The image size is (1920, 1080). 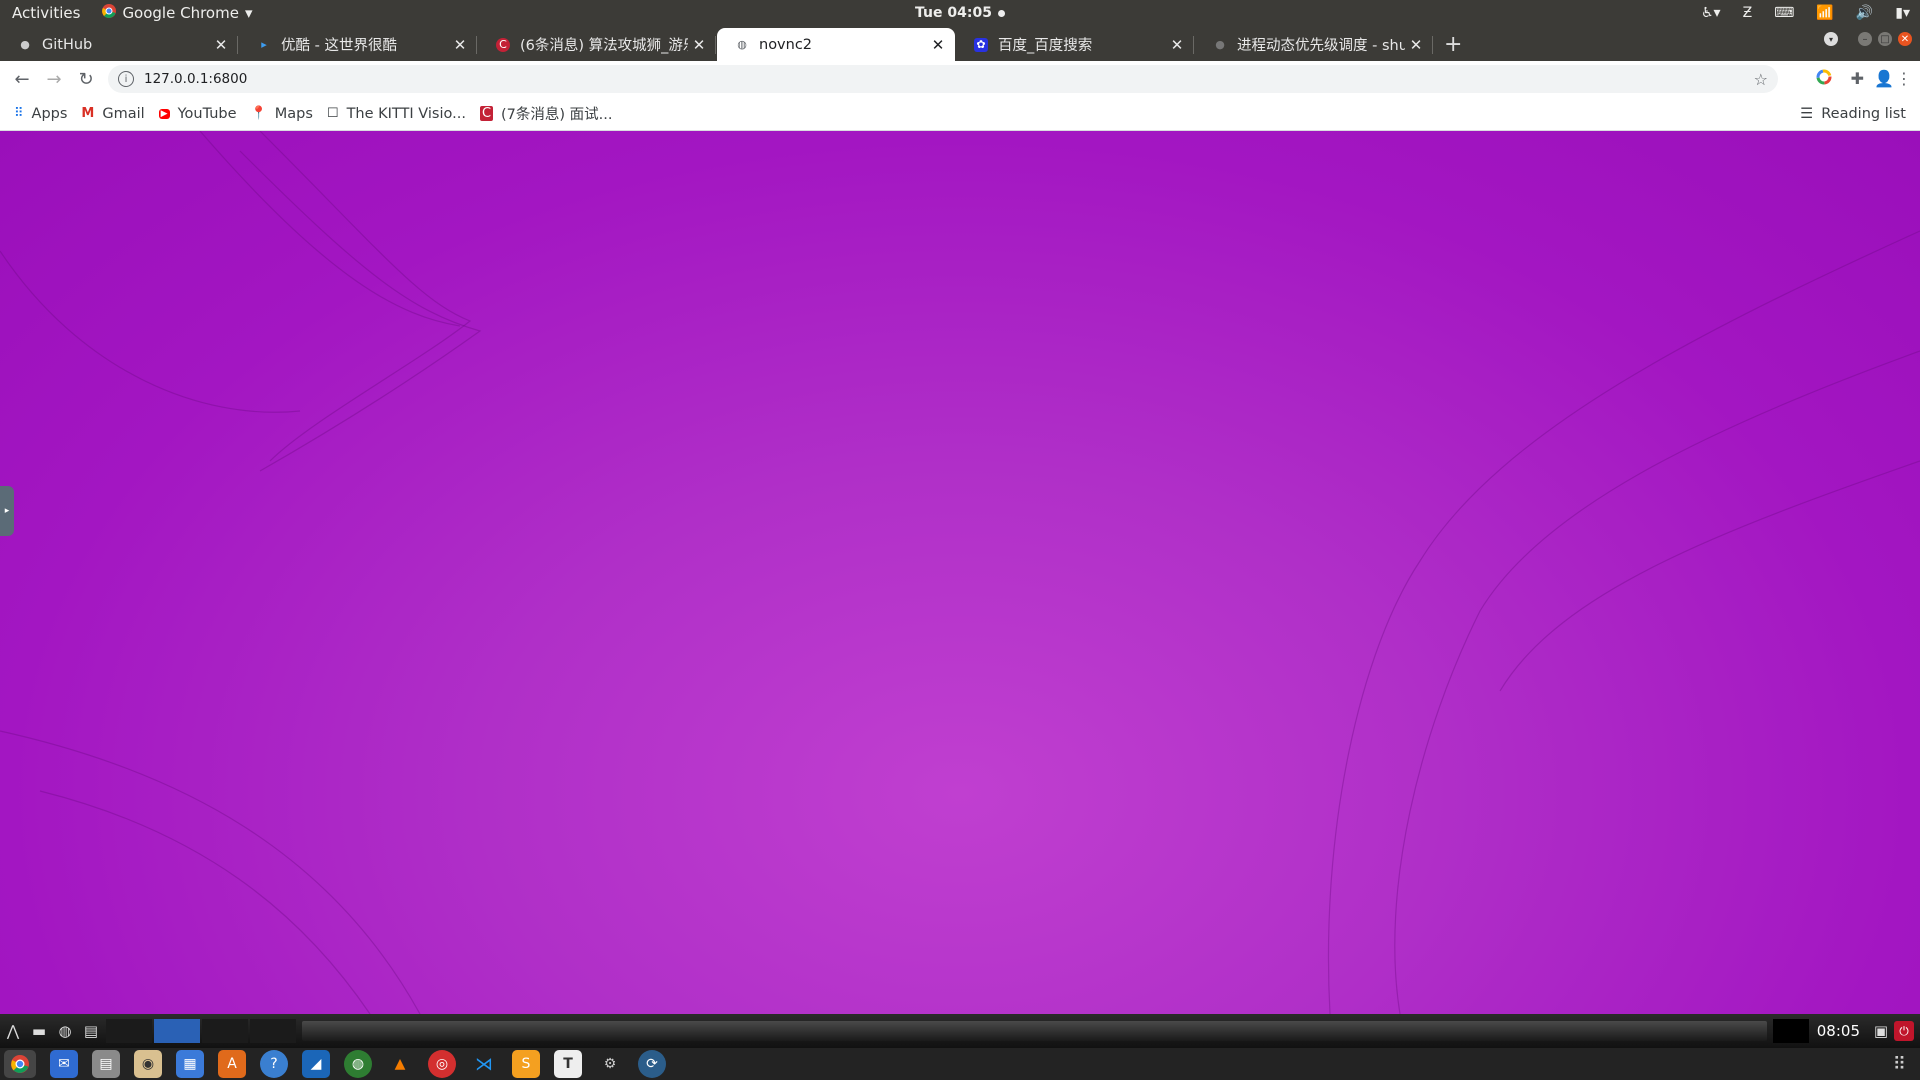 I want to click on settings-gear-icon: ⚙, so click(x=610, y=1064).